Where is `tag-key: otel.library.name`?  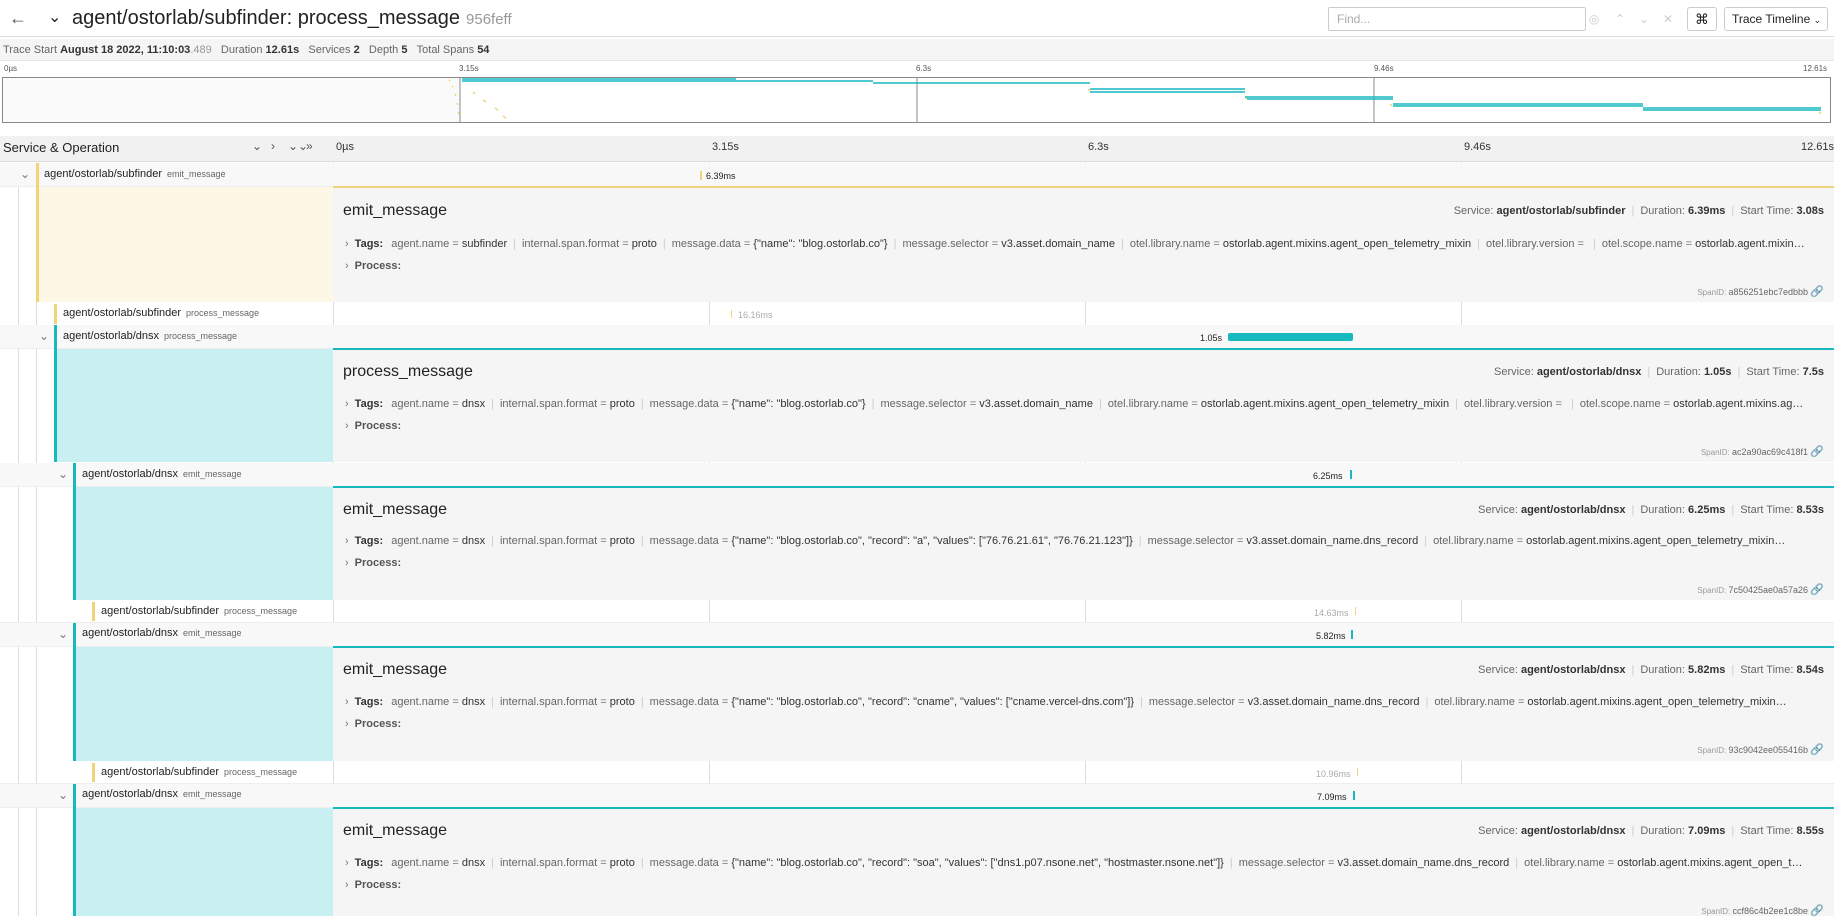 tag-key: otel.library.name is located at coordinates (1170, 244).